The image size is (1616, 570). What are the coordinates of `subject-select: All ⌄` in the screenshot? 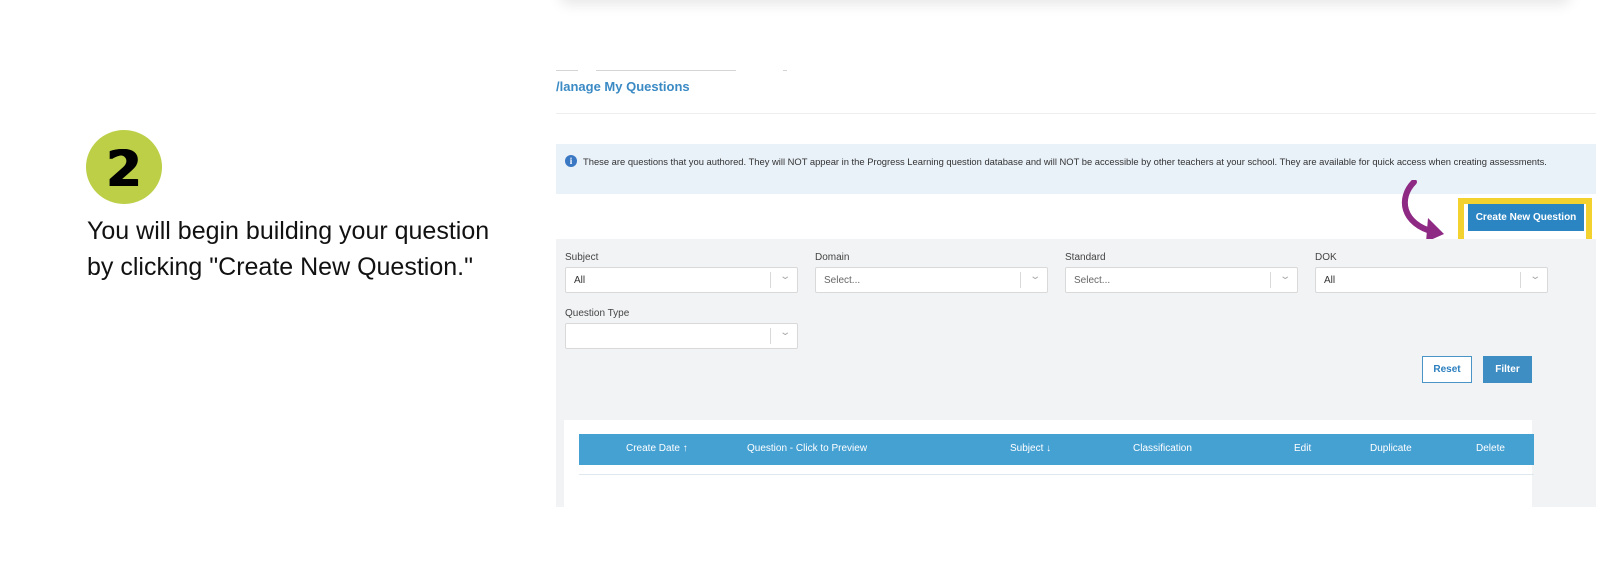 It's located at (681, 280).